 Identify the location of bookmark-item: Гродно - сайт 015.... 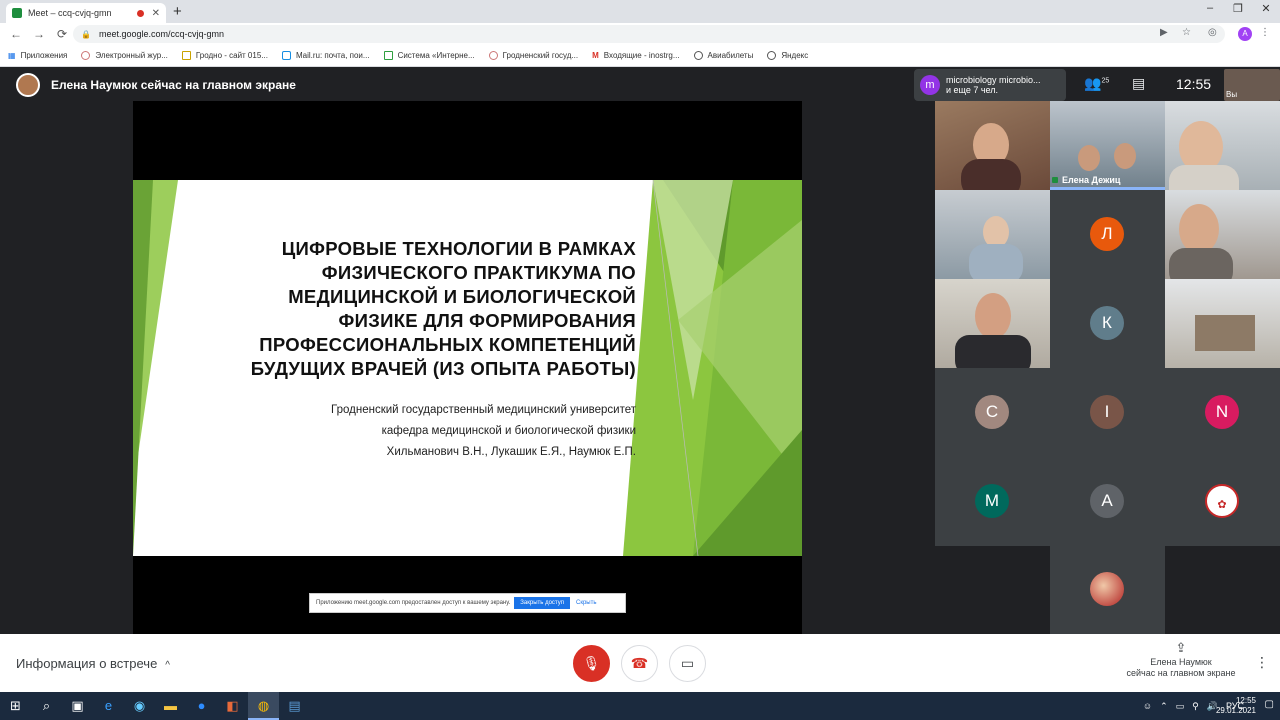
(224, 55).